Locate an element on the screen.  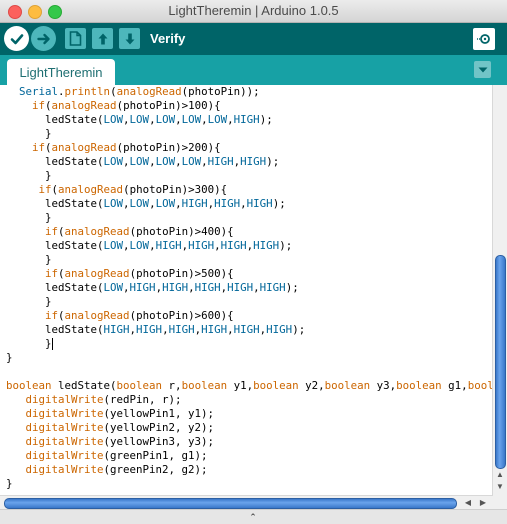
code-line: if(analogRead(photoPin)>100){ is located at coordinates (113, 106).